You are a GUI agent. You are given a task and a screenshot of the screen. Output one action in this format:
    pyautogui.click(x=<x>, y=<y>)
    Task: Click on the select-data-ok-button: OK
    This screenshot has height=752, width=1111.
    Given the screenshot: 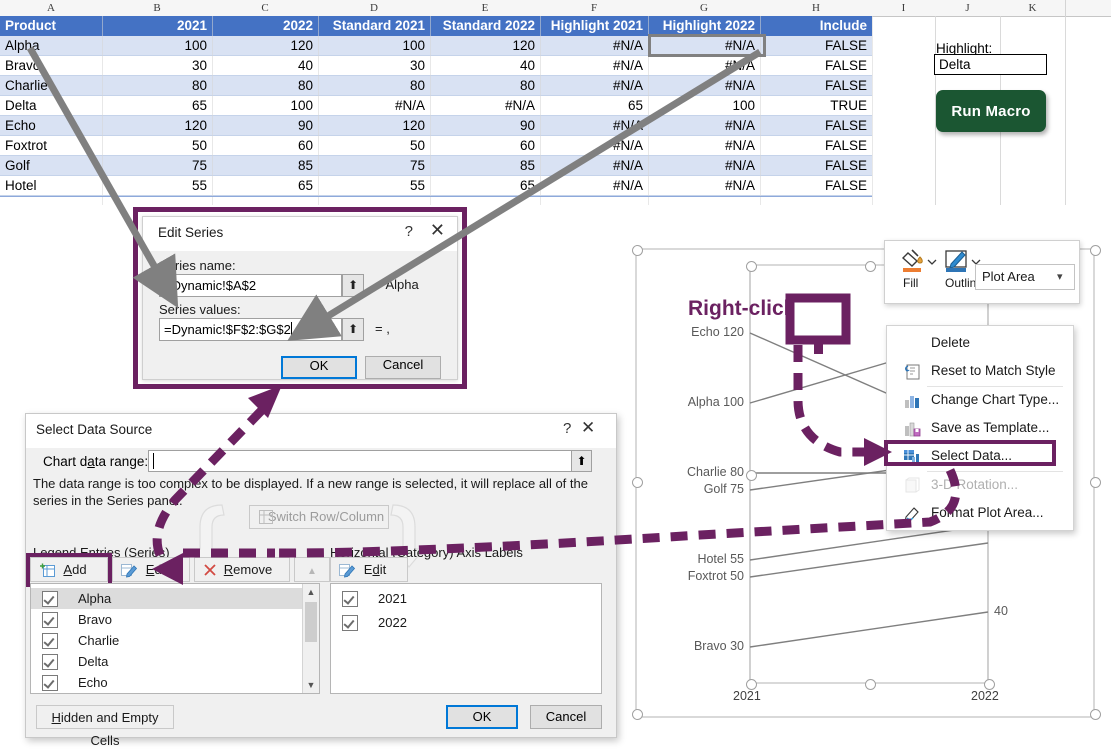 What is the action you would take?
    pyautogui.click(x=482, y=717)
    